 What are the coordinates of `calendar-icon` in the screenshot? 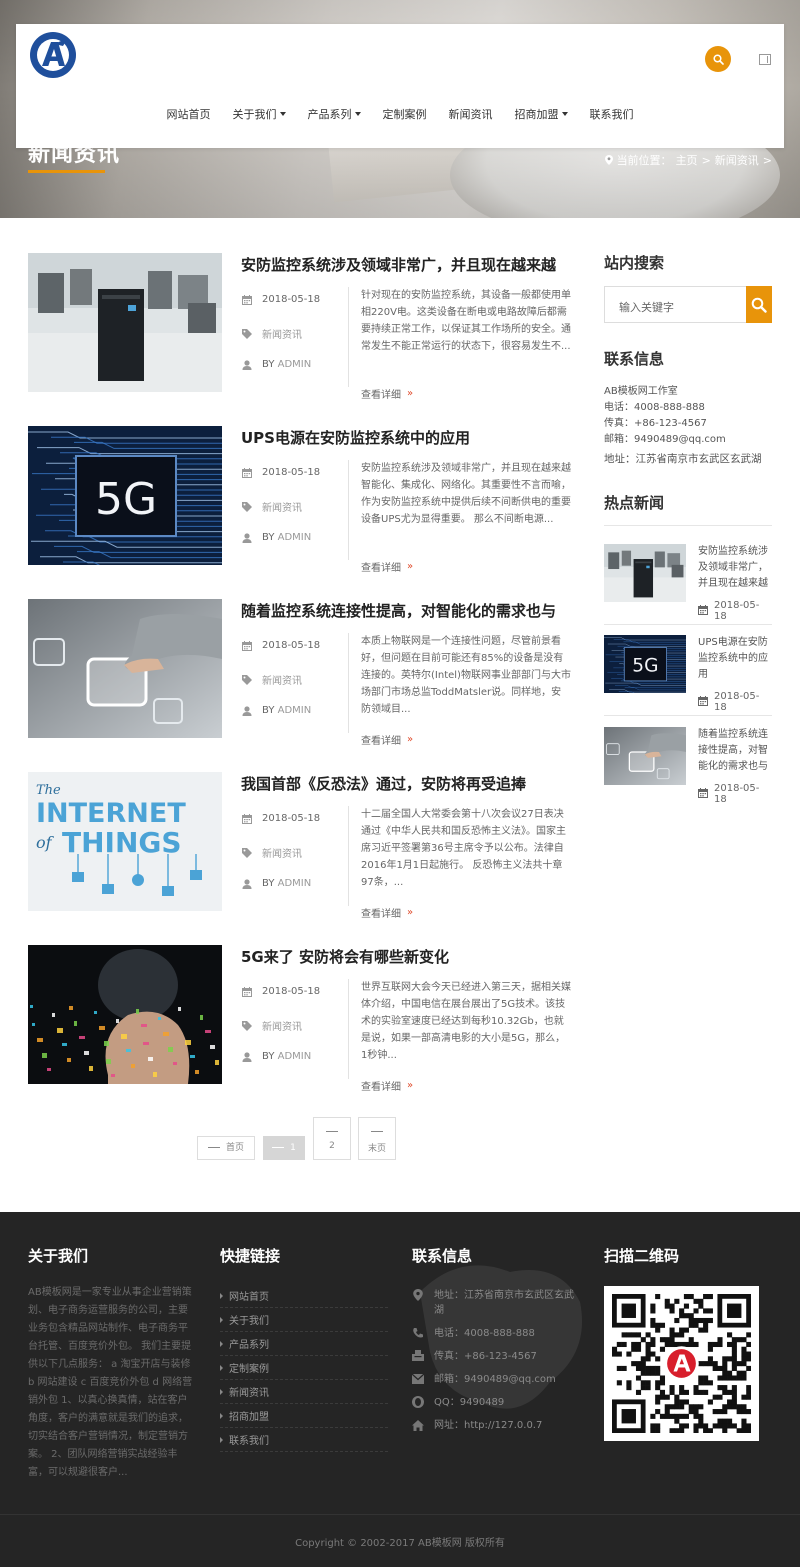 It's located at (246, 818).